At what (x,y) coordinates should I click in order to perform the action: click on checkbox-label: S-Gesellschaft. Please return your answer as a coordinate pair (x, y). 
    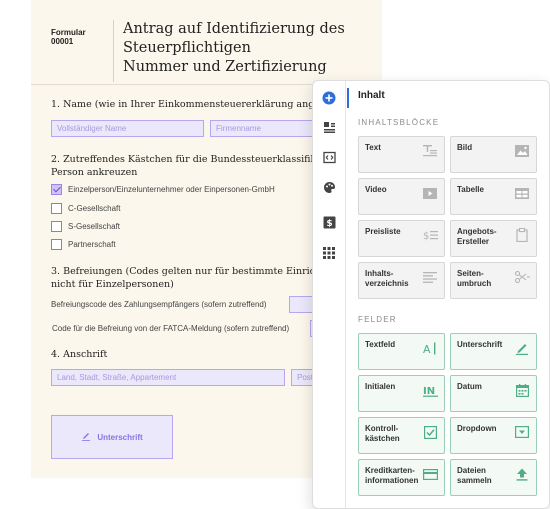
    Looking at the image, I should click on (94, 226).